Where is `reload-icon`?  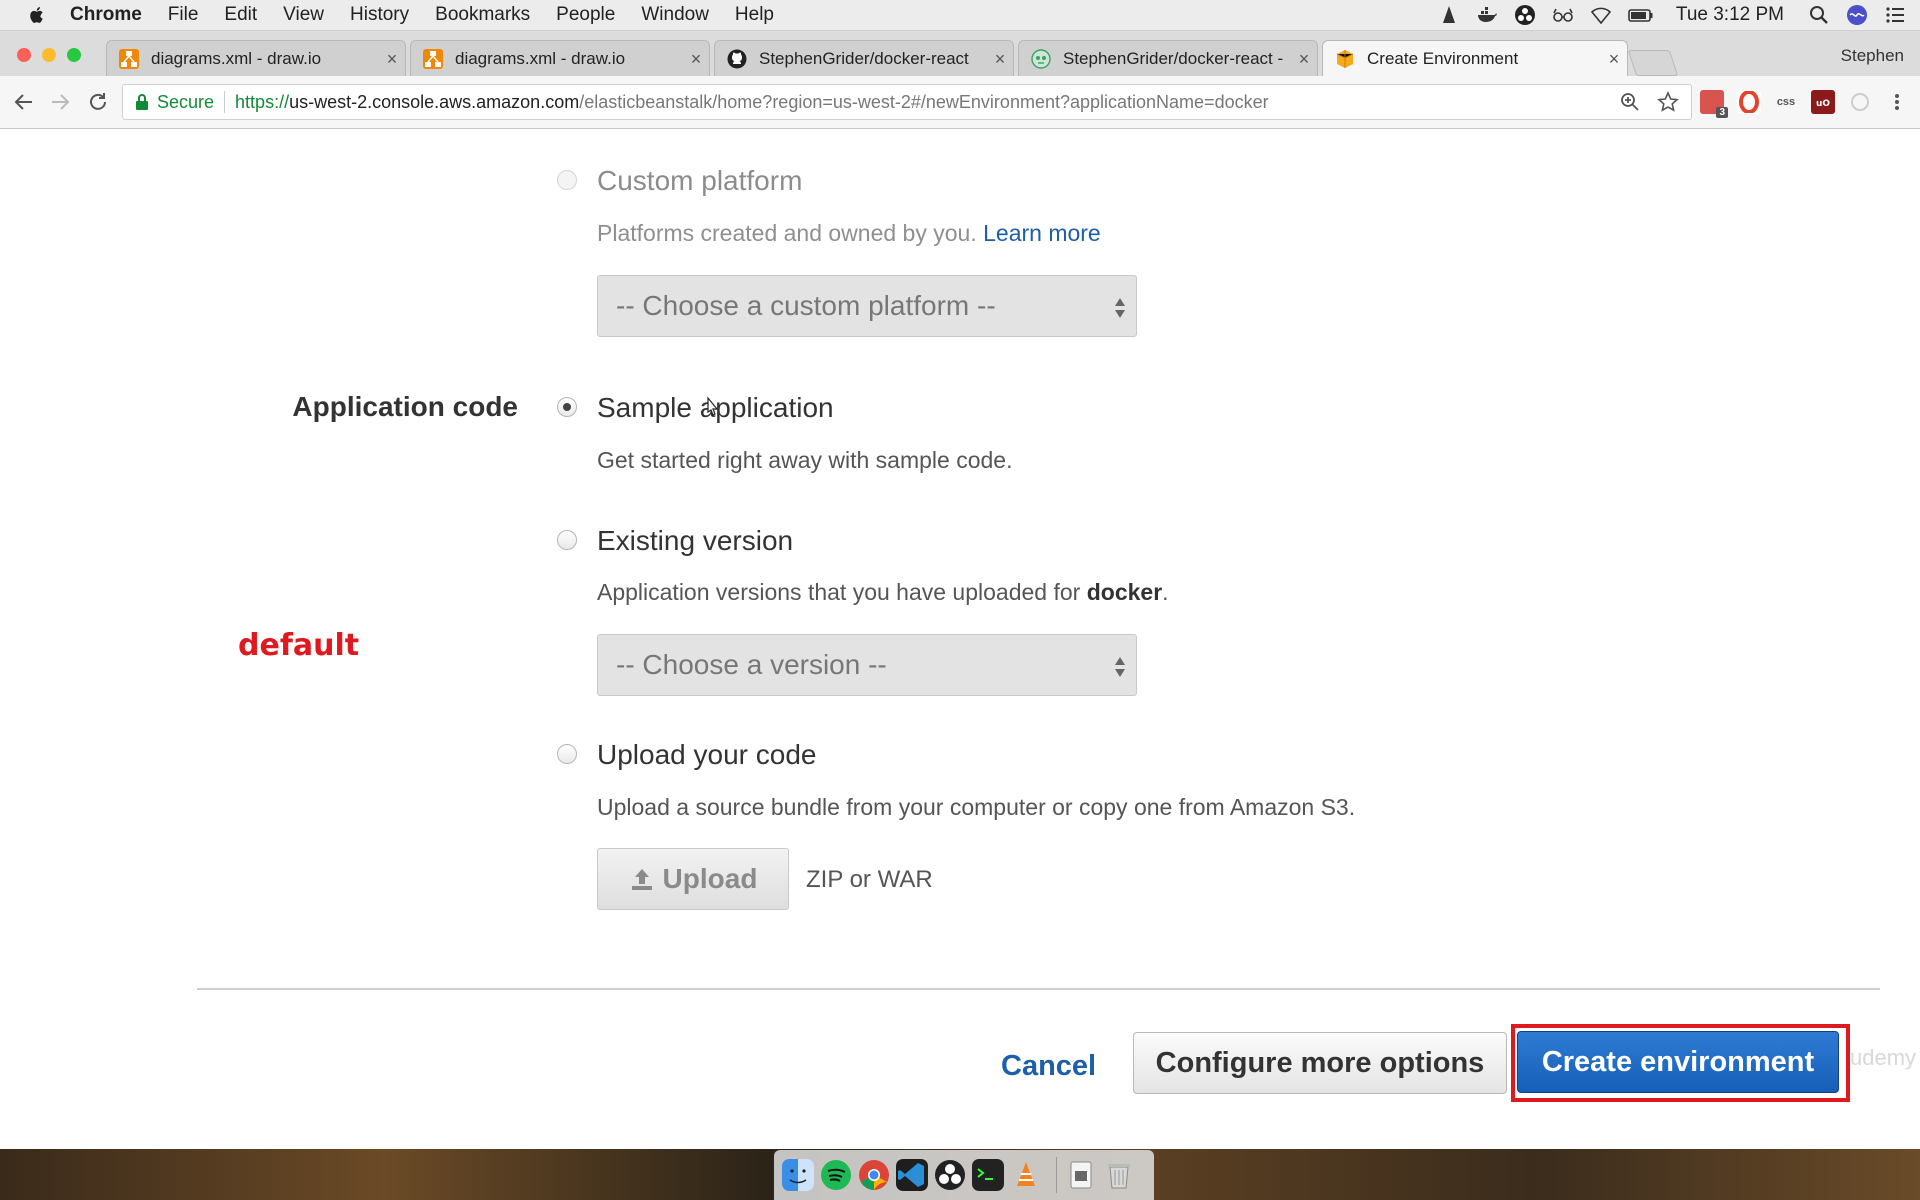
reload-icon is located at coordinates (98, 102).